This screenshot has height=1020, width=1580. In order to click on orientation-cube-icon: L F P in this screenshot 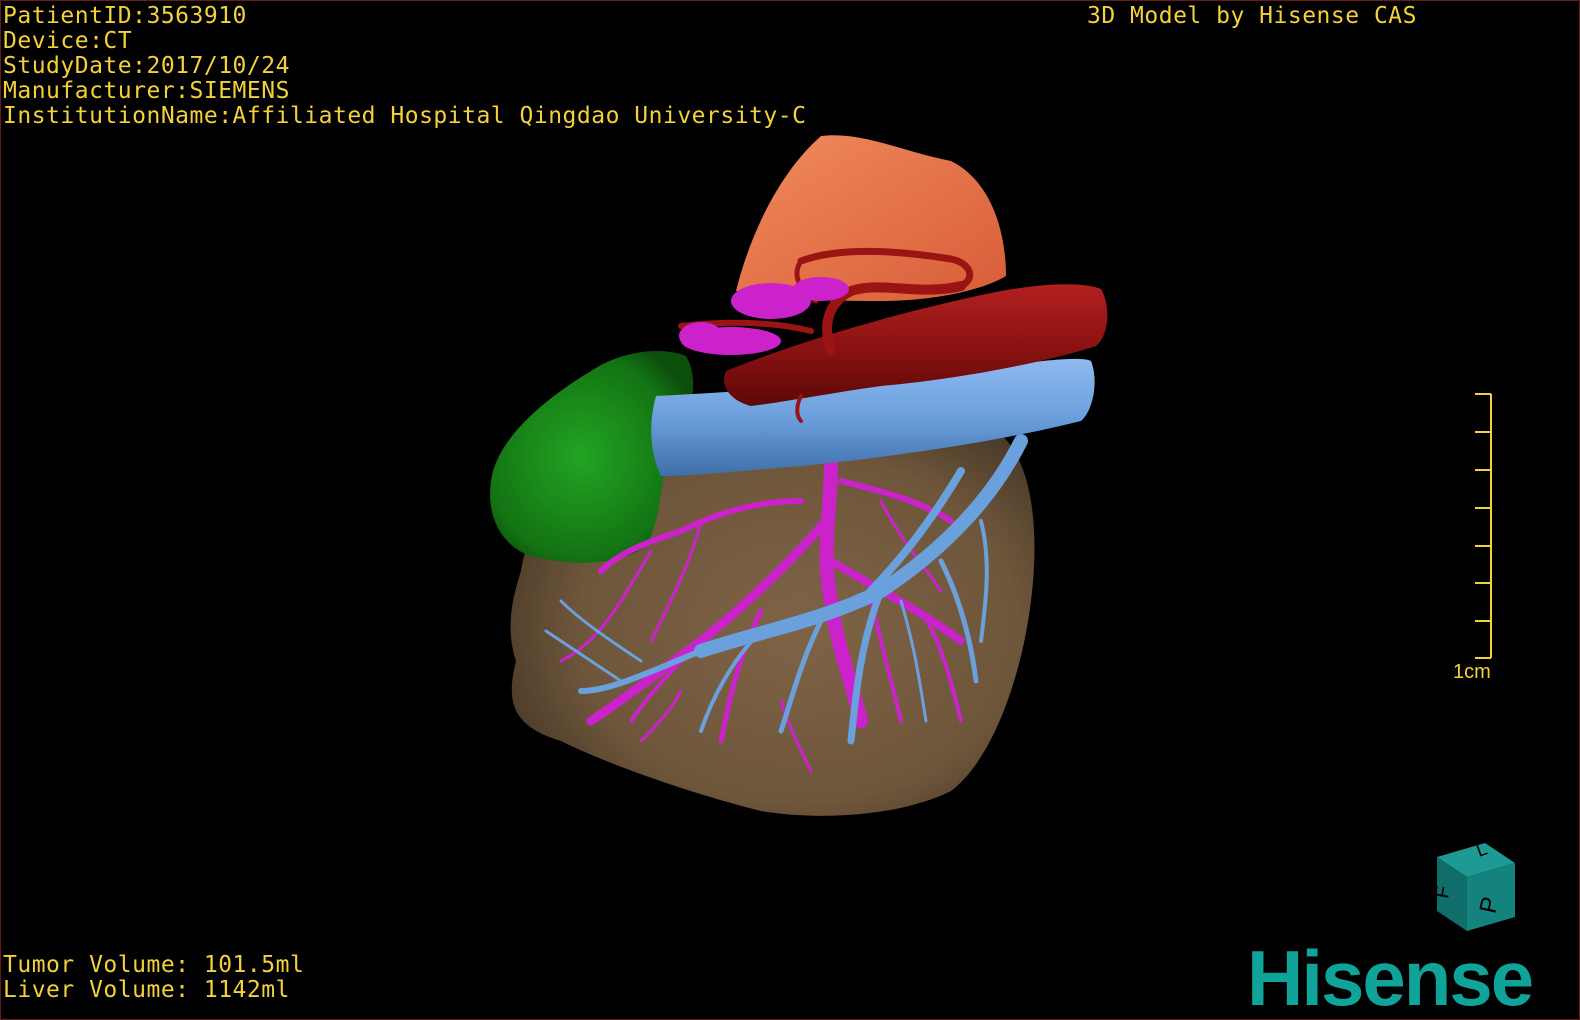, I will do `click(1475, 887)`.